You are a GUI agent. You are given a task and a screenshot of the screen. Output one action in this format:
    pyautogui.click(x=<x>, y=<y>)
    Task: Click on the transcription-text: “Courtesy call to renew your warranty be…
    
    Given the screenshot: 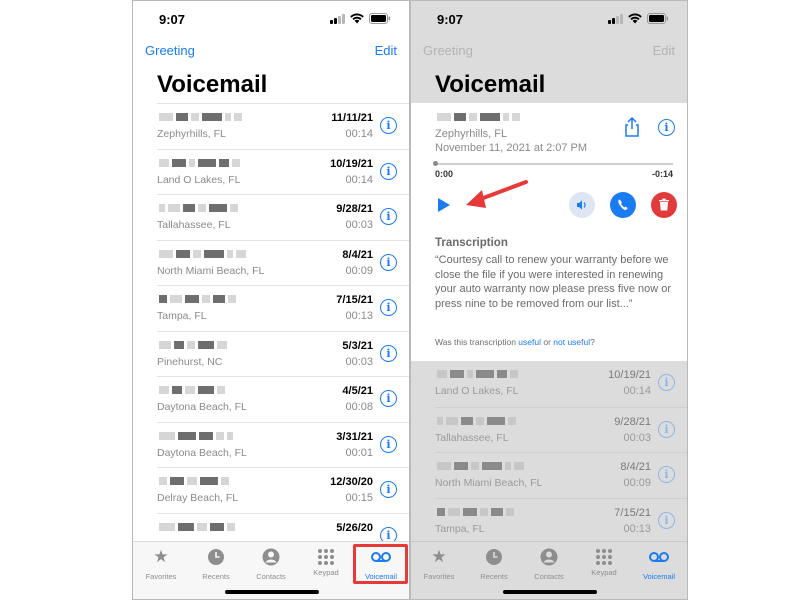 What is the action you would take?
    pyautogui.click(x=553, y=282)
    